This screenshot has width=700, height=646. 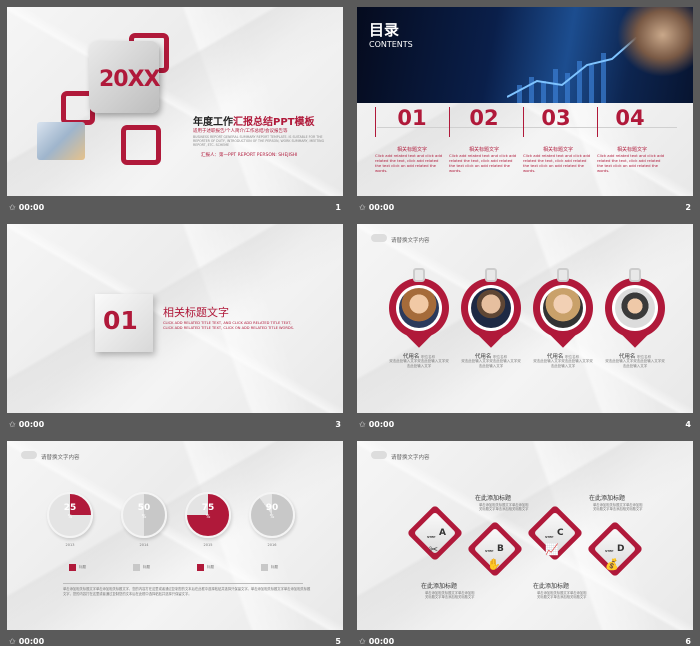 What do you see at coordinates (618, 507) in the screenshot?
I see `caption-text-4: 单击添加相关标题文字单击添加相关标题文字单击添加相关标题文字` at bounding box center [618, 507].